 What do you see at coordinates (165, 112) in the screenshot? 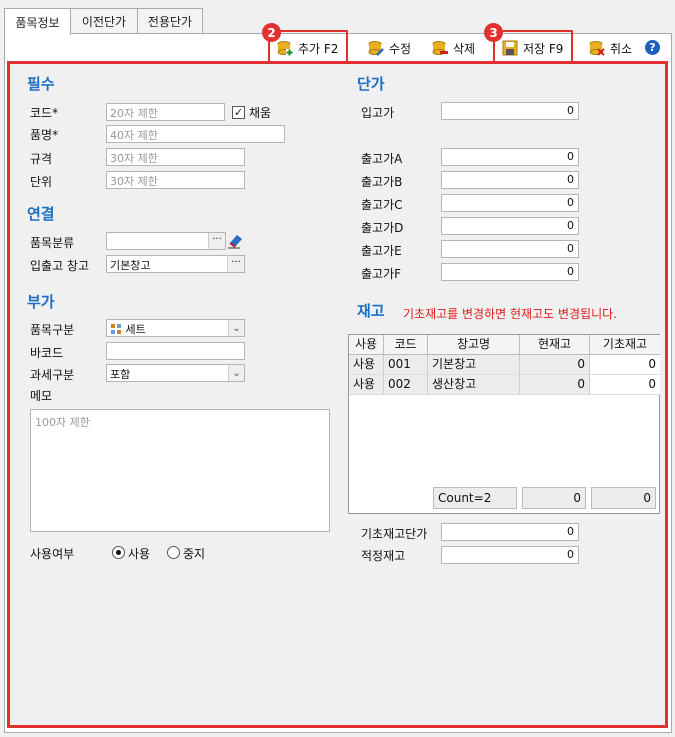
I see `code-input: 20자 제한` at bounding box center [165, 112].